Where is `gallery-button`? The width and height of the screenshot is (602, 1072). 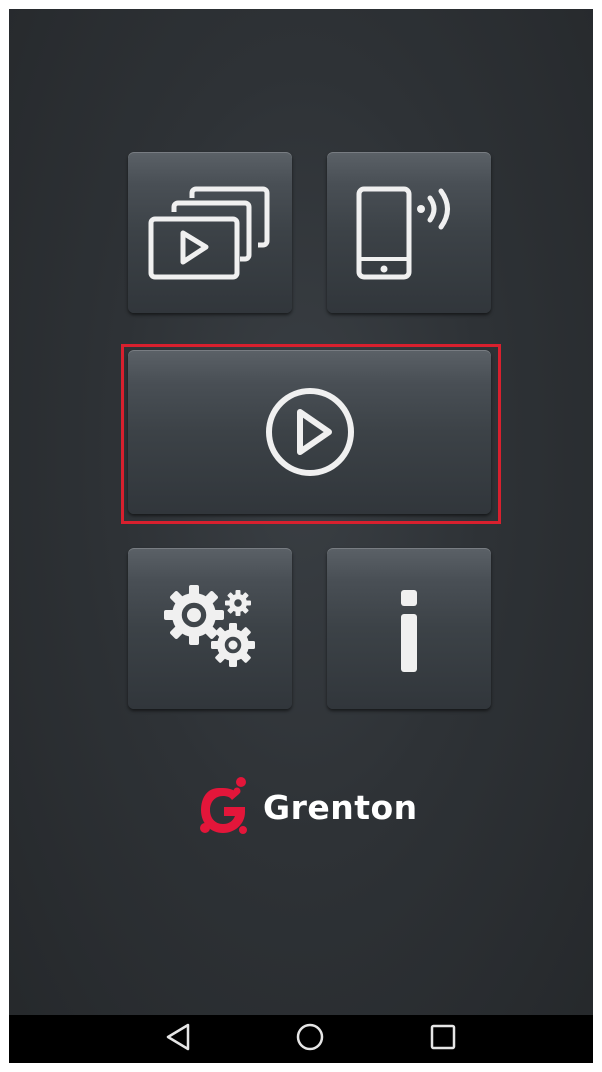 gallery-button is located at coordinates (210, 232).